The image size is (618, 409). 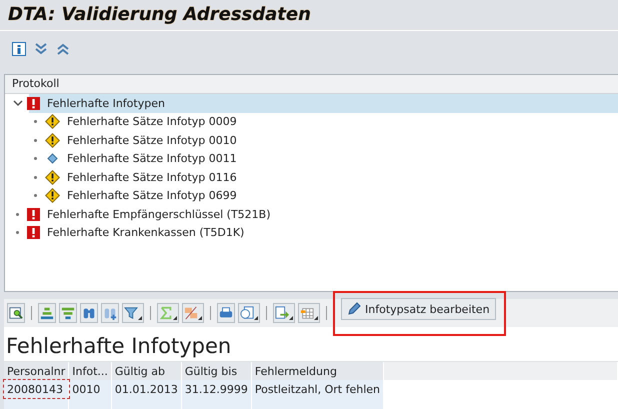 I want to click on tree-item: Fehlerhafte Sätze Infotyp 0011, so click(x=152, y=159).